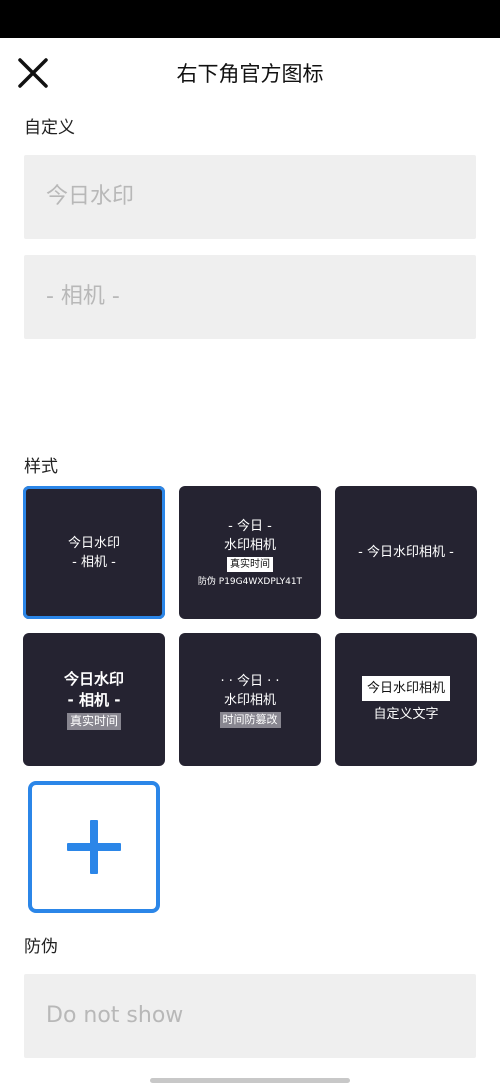 This screenshot has width=500, height=1084. I want to click on style-option-6: 今日水印相机 自定义文字, so click(406, 699).